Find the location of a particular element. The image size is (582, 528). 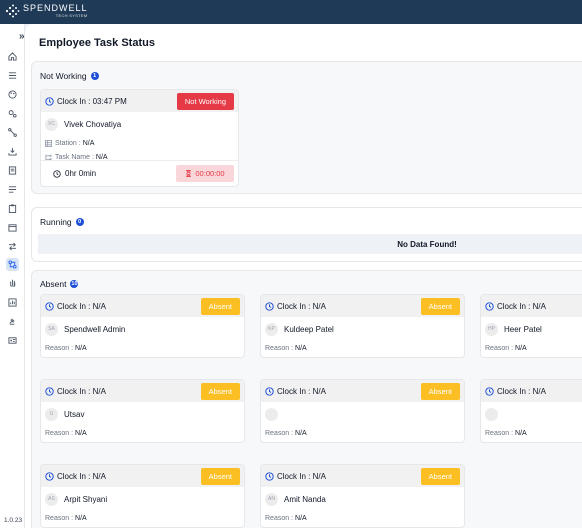

sidebar-item-route is located at coordinates (12, 264).